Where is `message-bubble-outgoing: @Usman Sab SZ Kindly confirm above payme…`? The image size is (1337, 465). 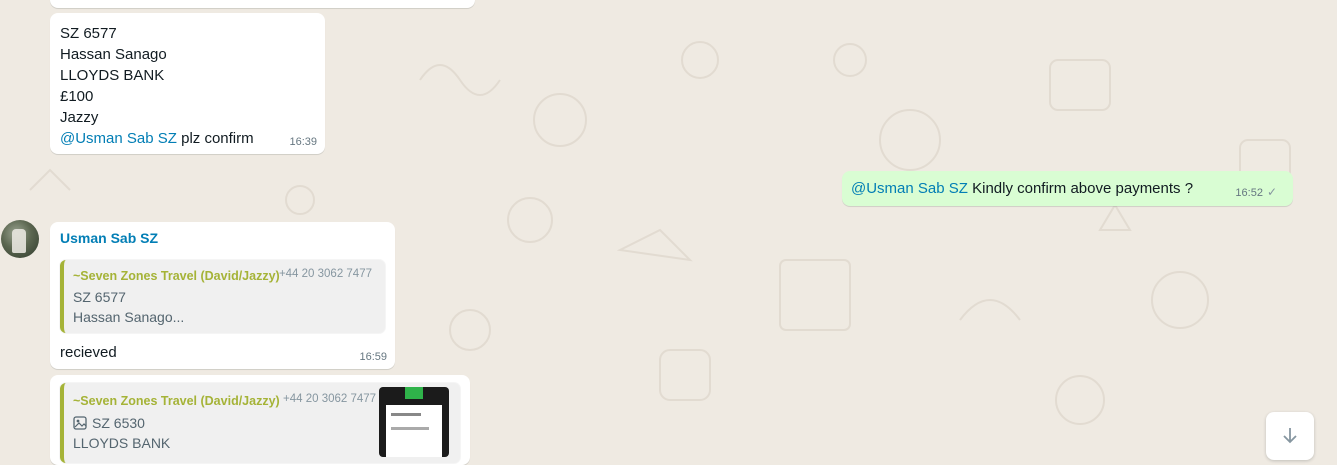 message-bubble-outgoing: @Usman Sab SZ Kindly confirm above payme… is located at coordinates (1067, 188).